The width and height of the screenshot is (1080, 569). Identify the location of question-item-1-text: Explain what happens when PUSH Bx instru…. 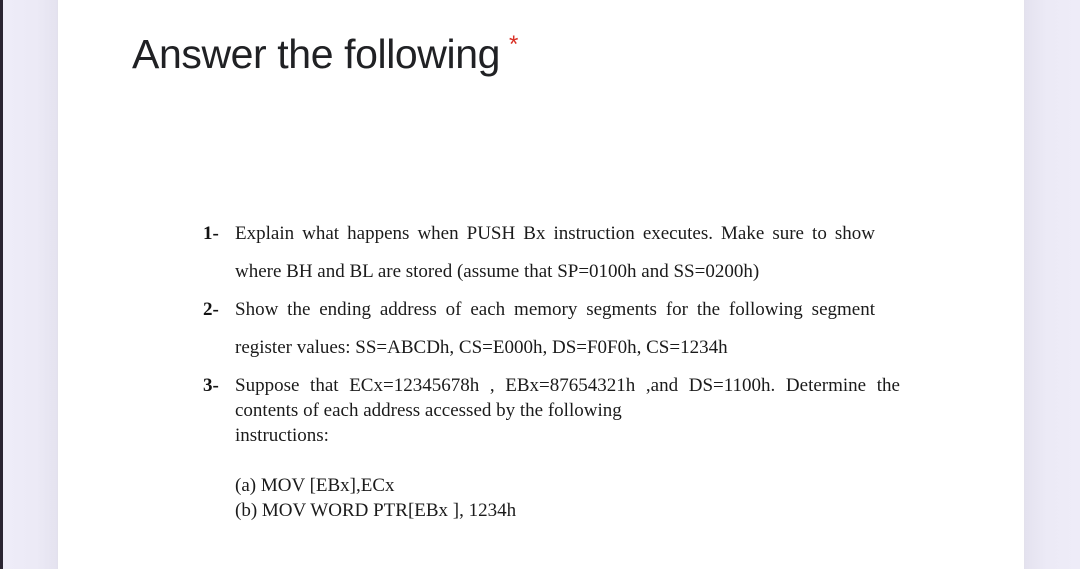
(555, 252).